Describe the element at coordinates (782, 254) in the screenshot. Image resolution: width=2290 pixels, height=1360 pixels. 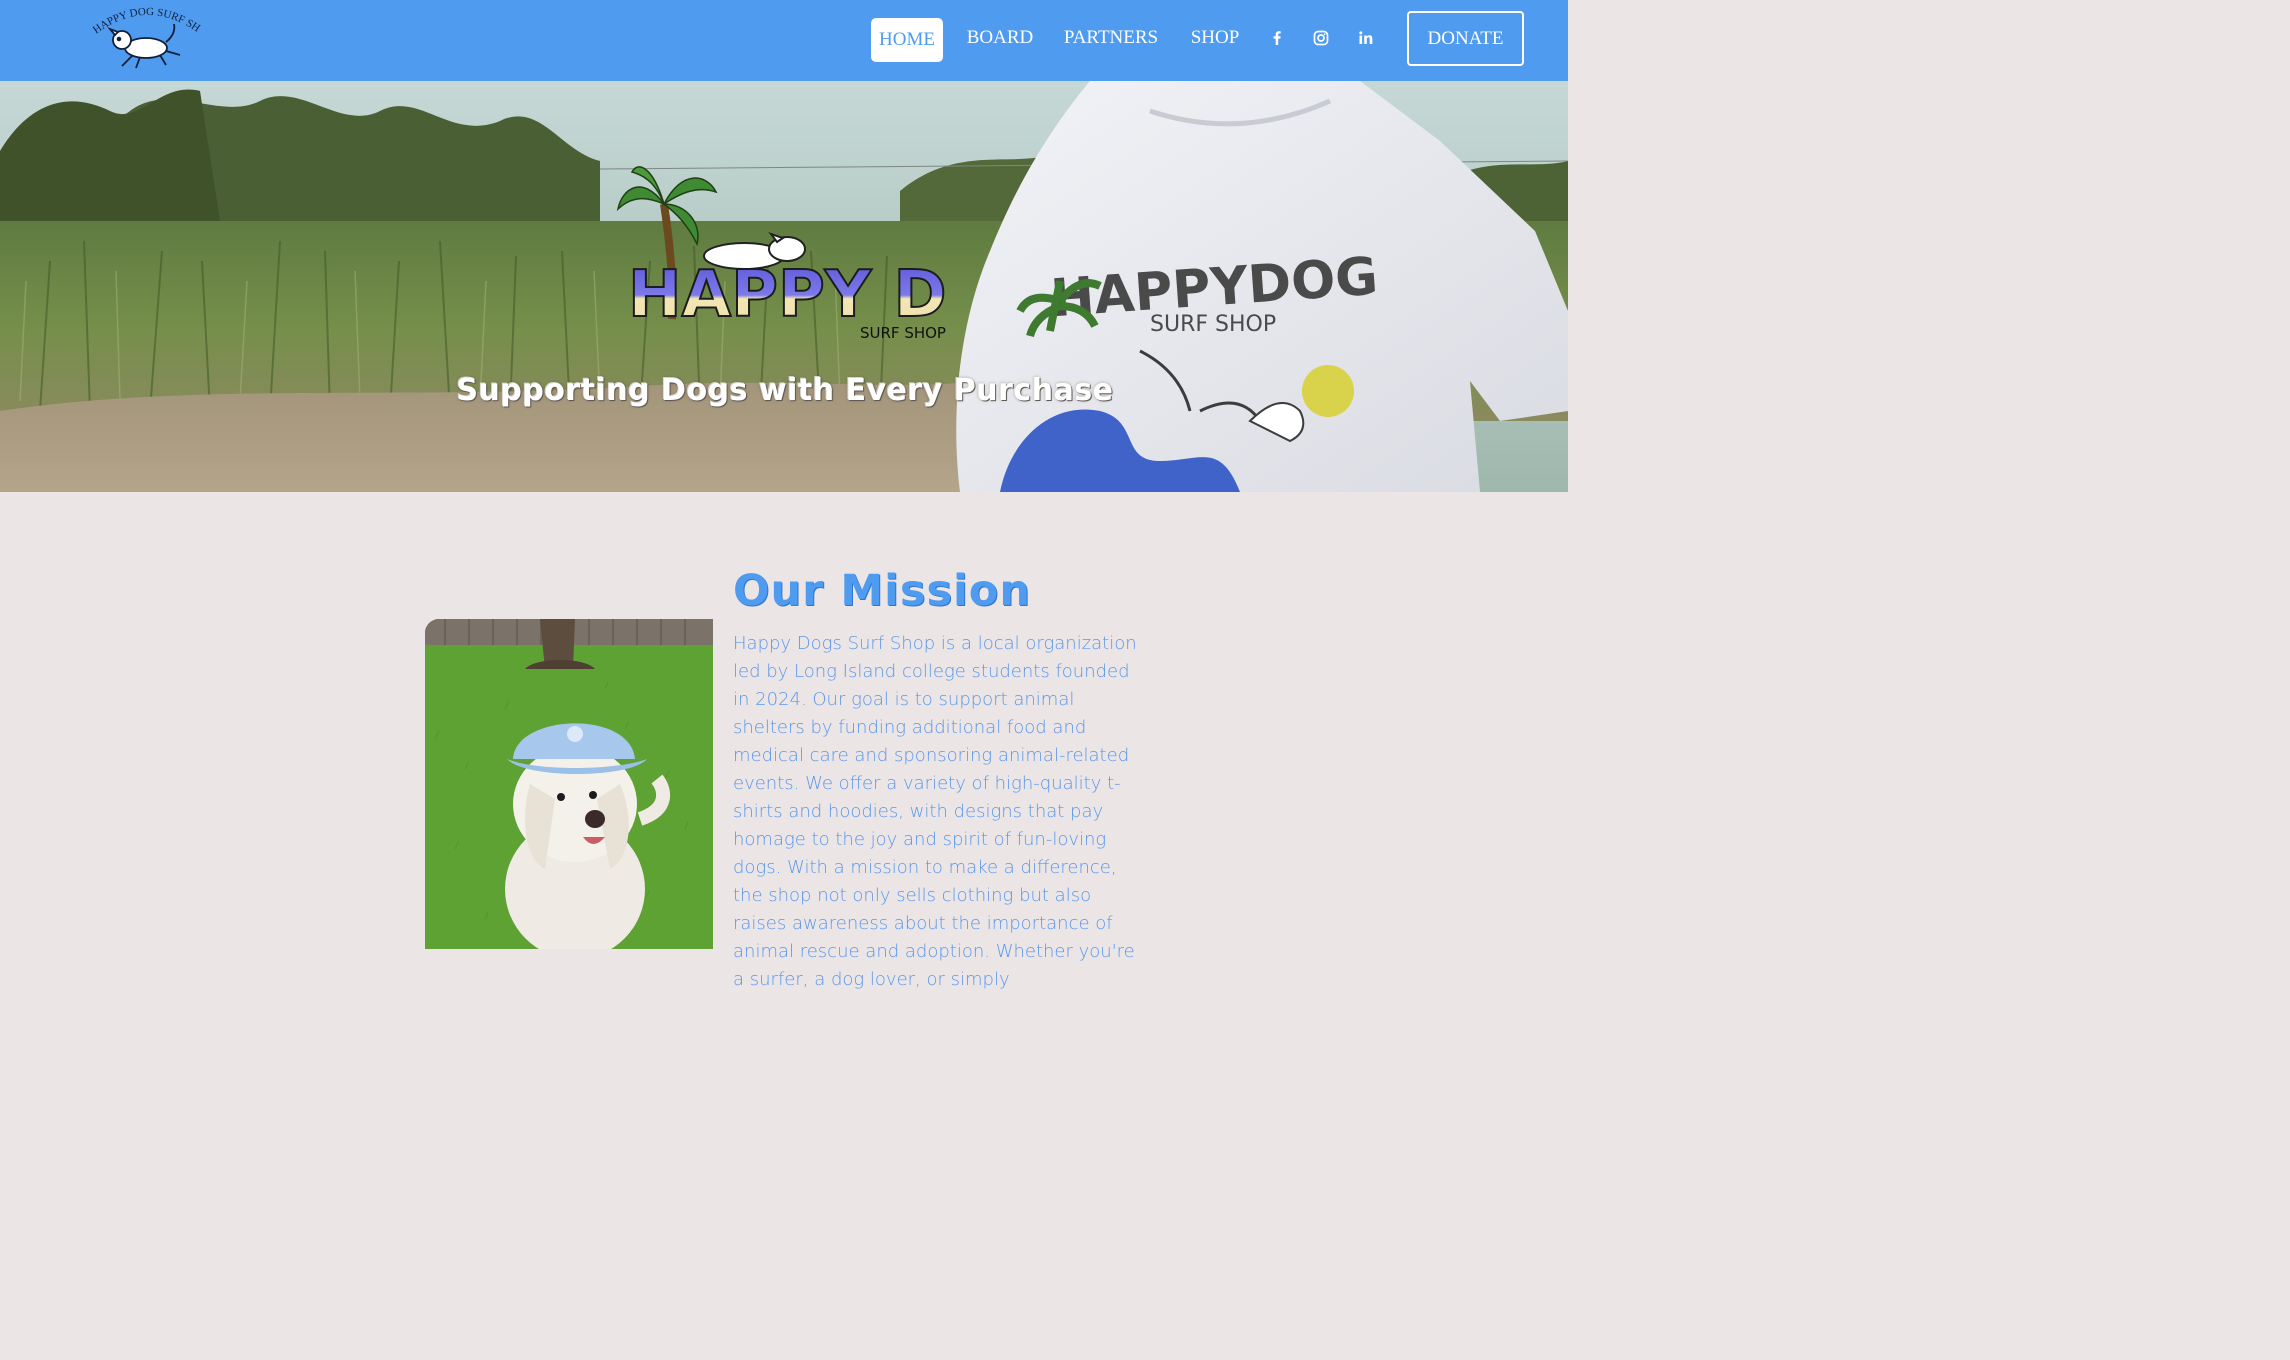
I see `hero-logo: HAPPY DOG SURF SHOP` at that location.